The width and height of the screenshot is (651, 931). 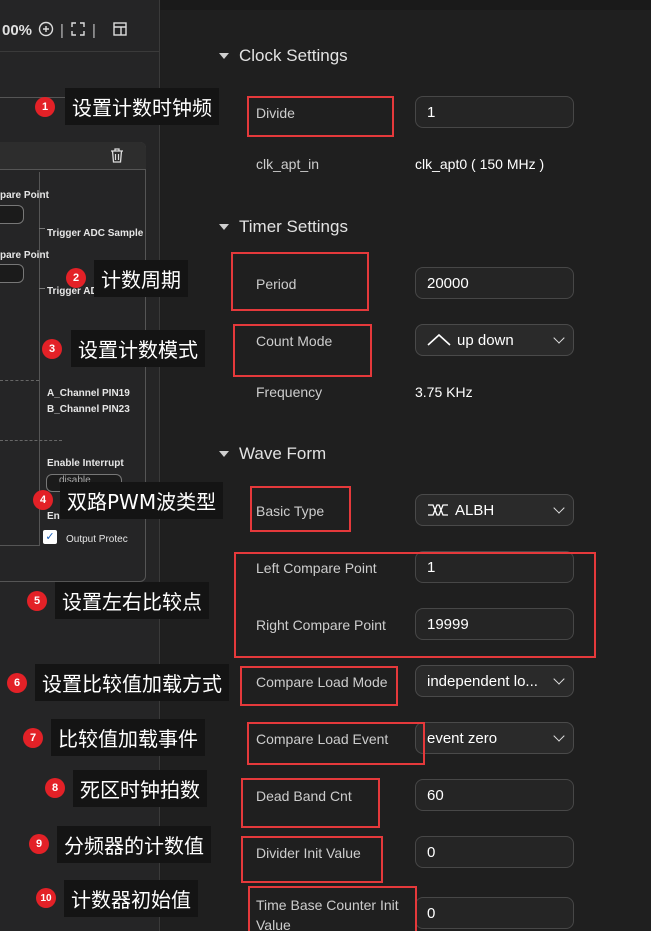 What do you see at coordinates (85, 463) in the screenshot?
I see `enable-interrupt-label: Enable Interrupt` at bounding box center [85, 463].